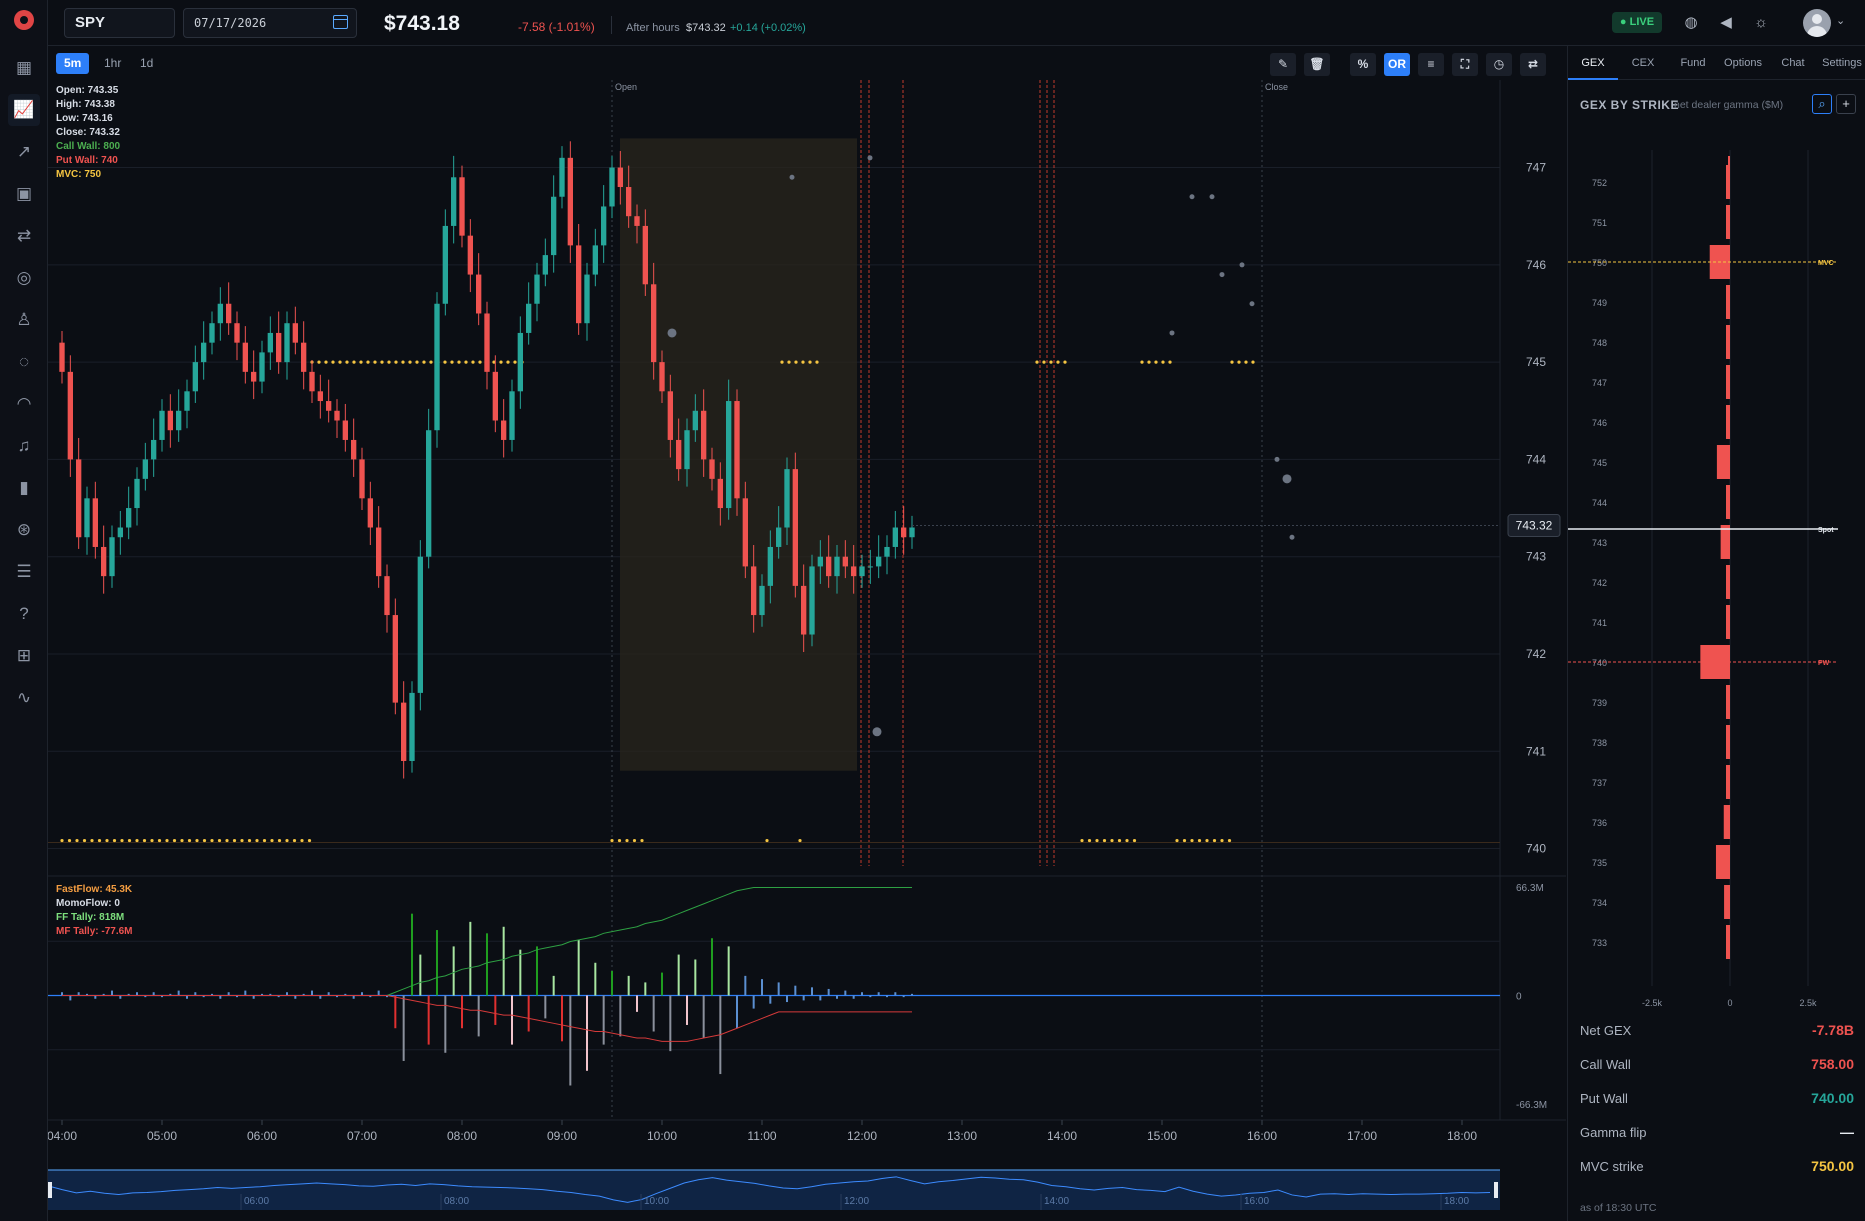 The width and height of the screenshot is (1865, 1221). What do you see at coordinates (1465, 64) in the screenshot?
I see `fullscreen-icon: ⛶` at bounding box center [1465, 64].